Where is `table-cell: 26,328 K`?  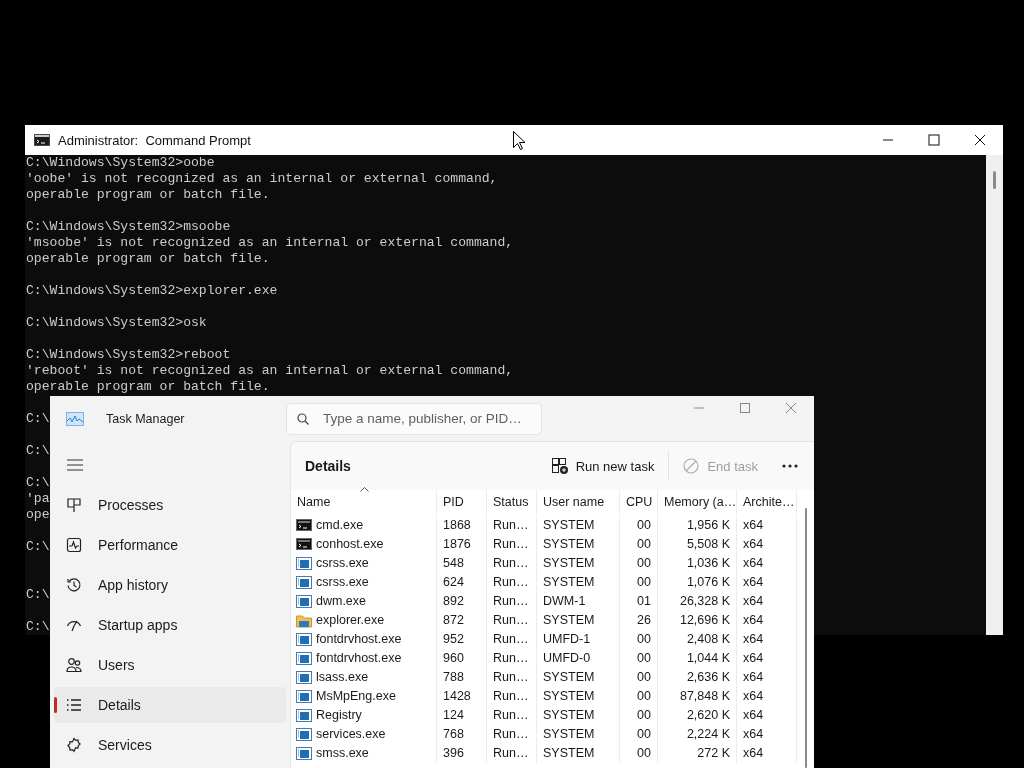
table-cell: 26,328 K is located at coordinates (704, 601).